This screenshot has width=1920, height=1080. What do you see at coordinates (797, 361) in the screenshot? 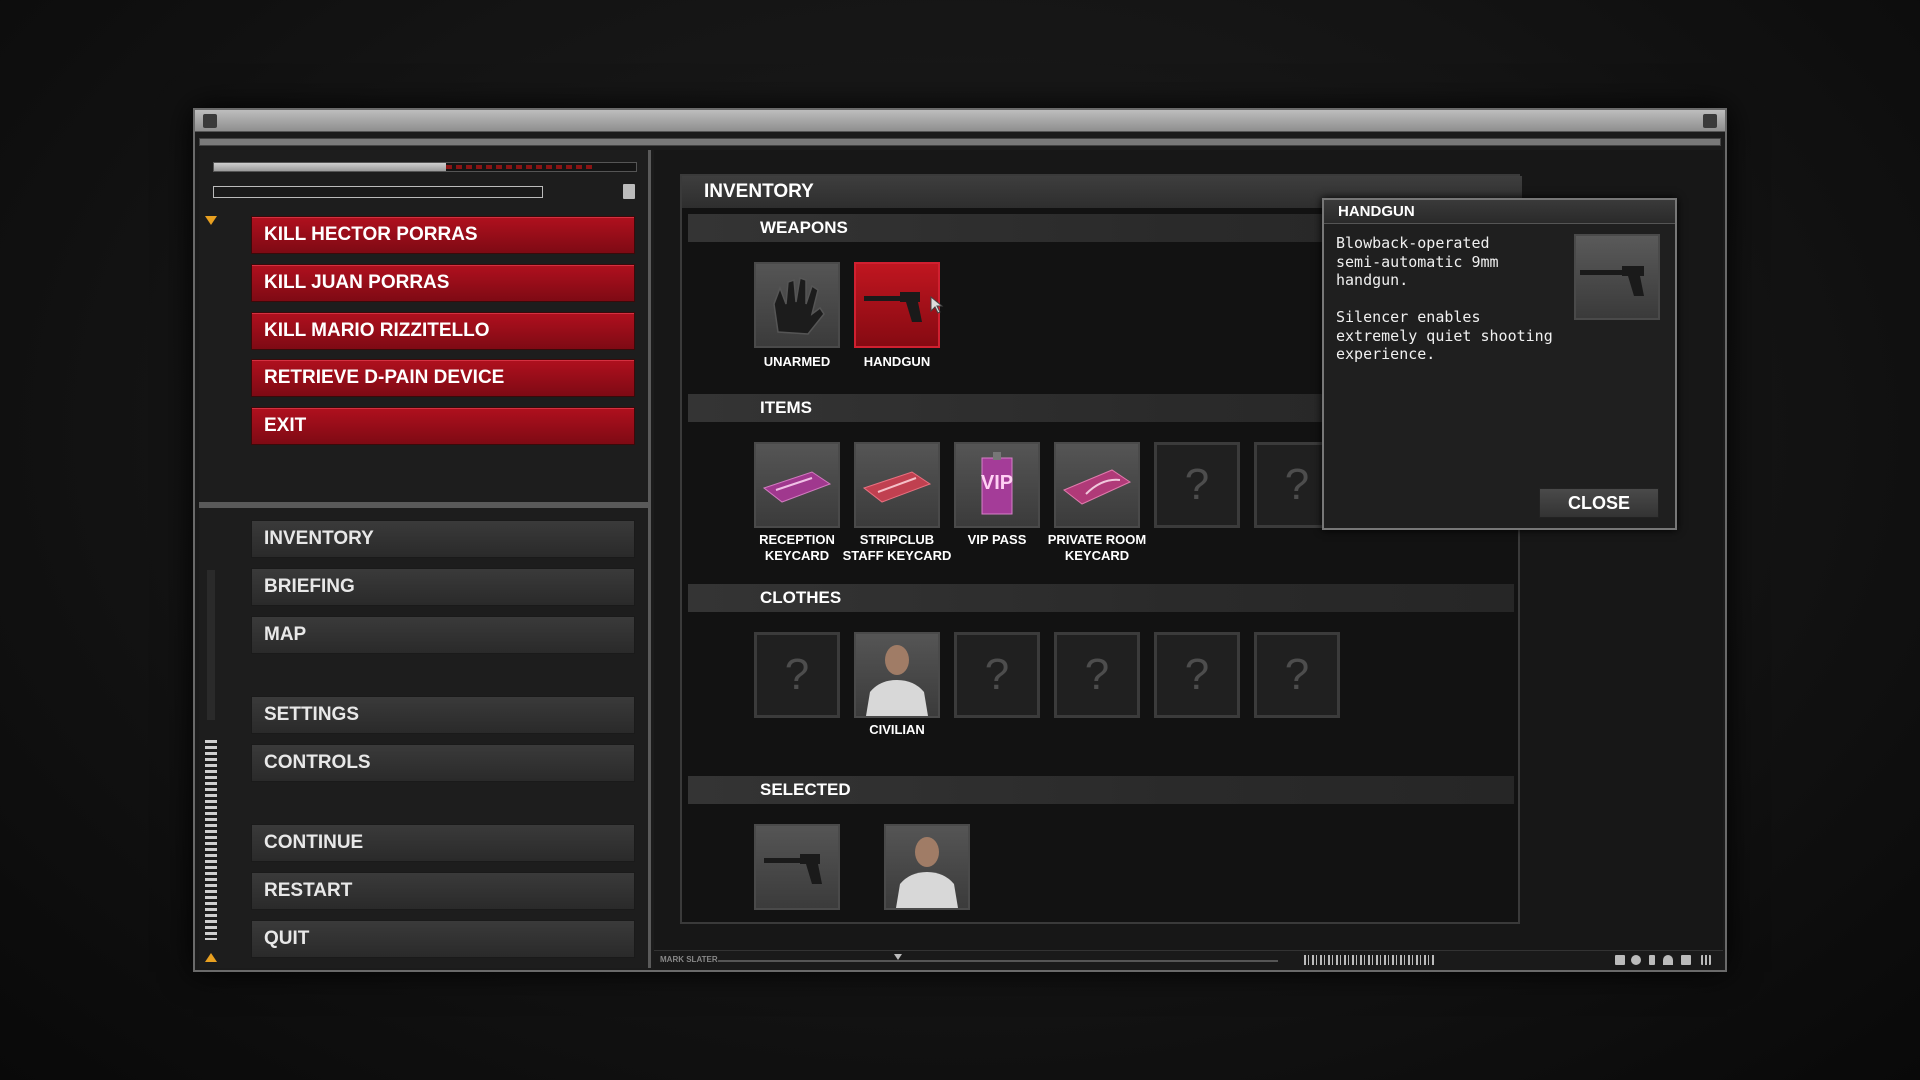
I see `weapon-label-unarmed: UNARMED` at bounding box center [797, 361].